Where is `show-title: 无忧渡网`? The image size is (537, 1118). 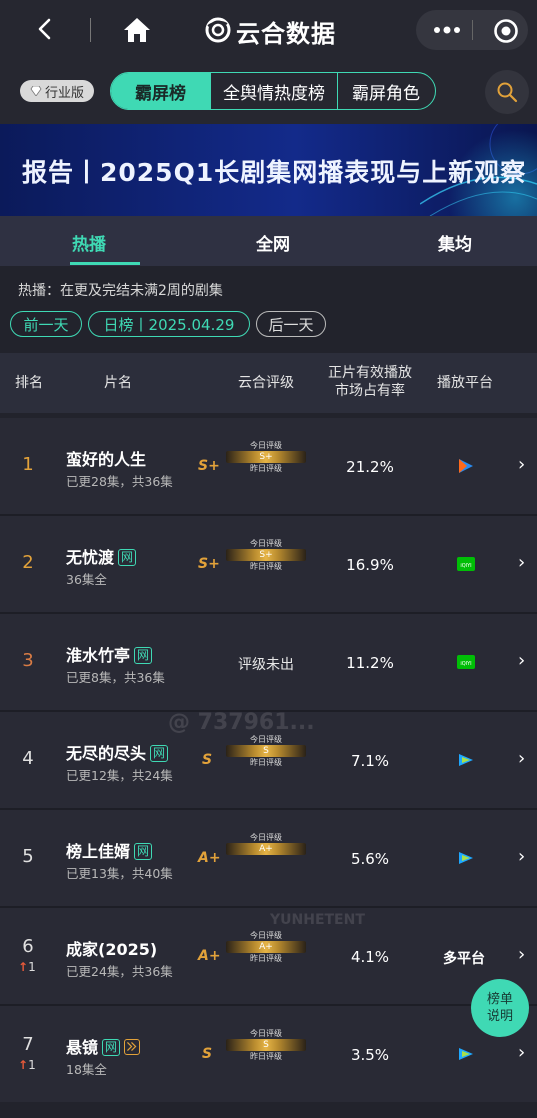 show-title: 无忧渡网 is located at coordinates (101, 556).